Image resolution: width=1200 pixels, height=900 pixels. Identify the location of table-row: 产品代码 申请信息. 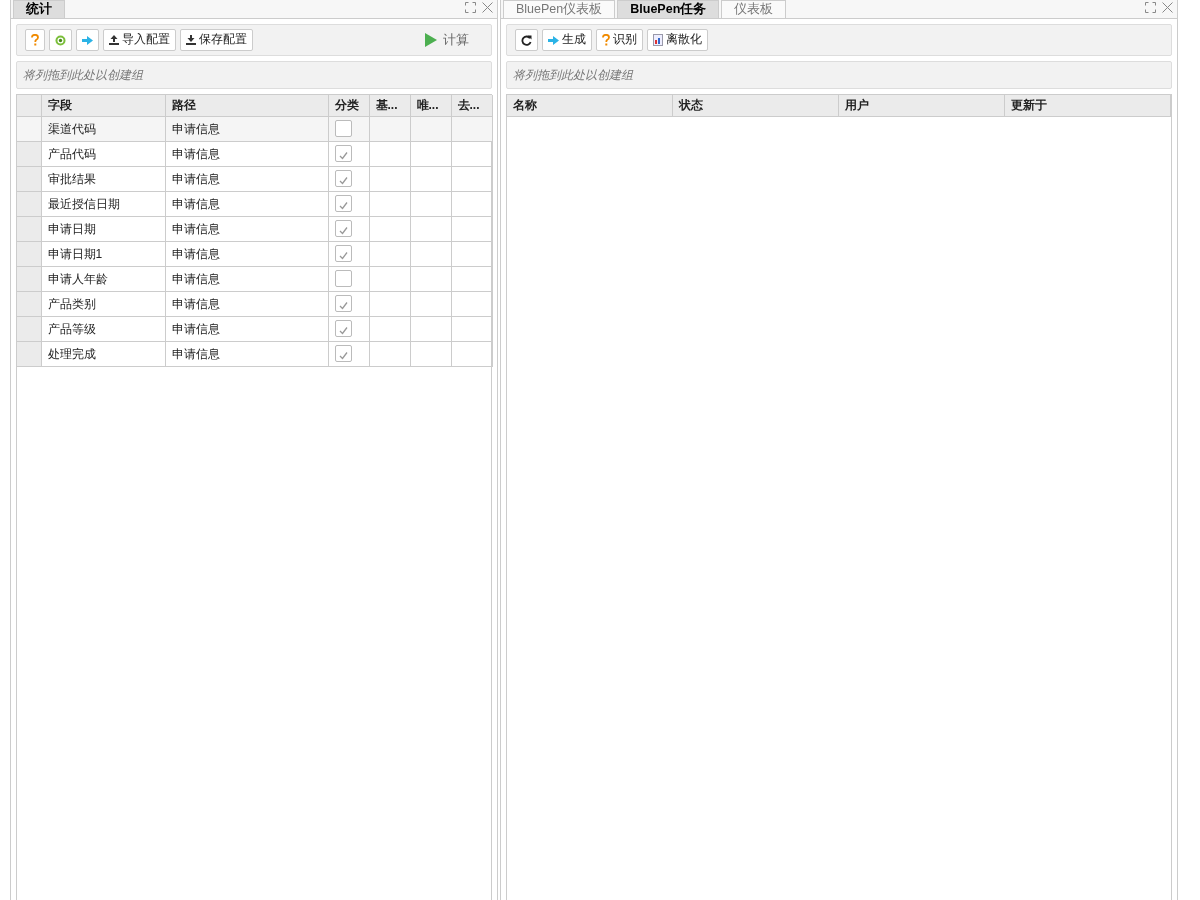
(254, 153).